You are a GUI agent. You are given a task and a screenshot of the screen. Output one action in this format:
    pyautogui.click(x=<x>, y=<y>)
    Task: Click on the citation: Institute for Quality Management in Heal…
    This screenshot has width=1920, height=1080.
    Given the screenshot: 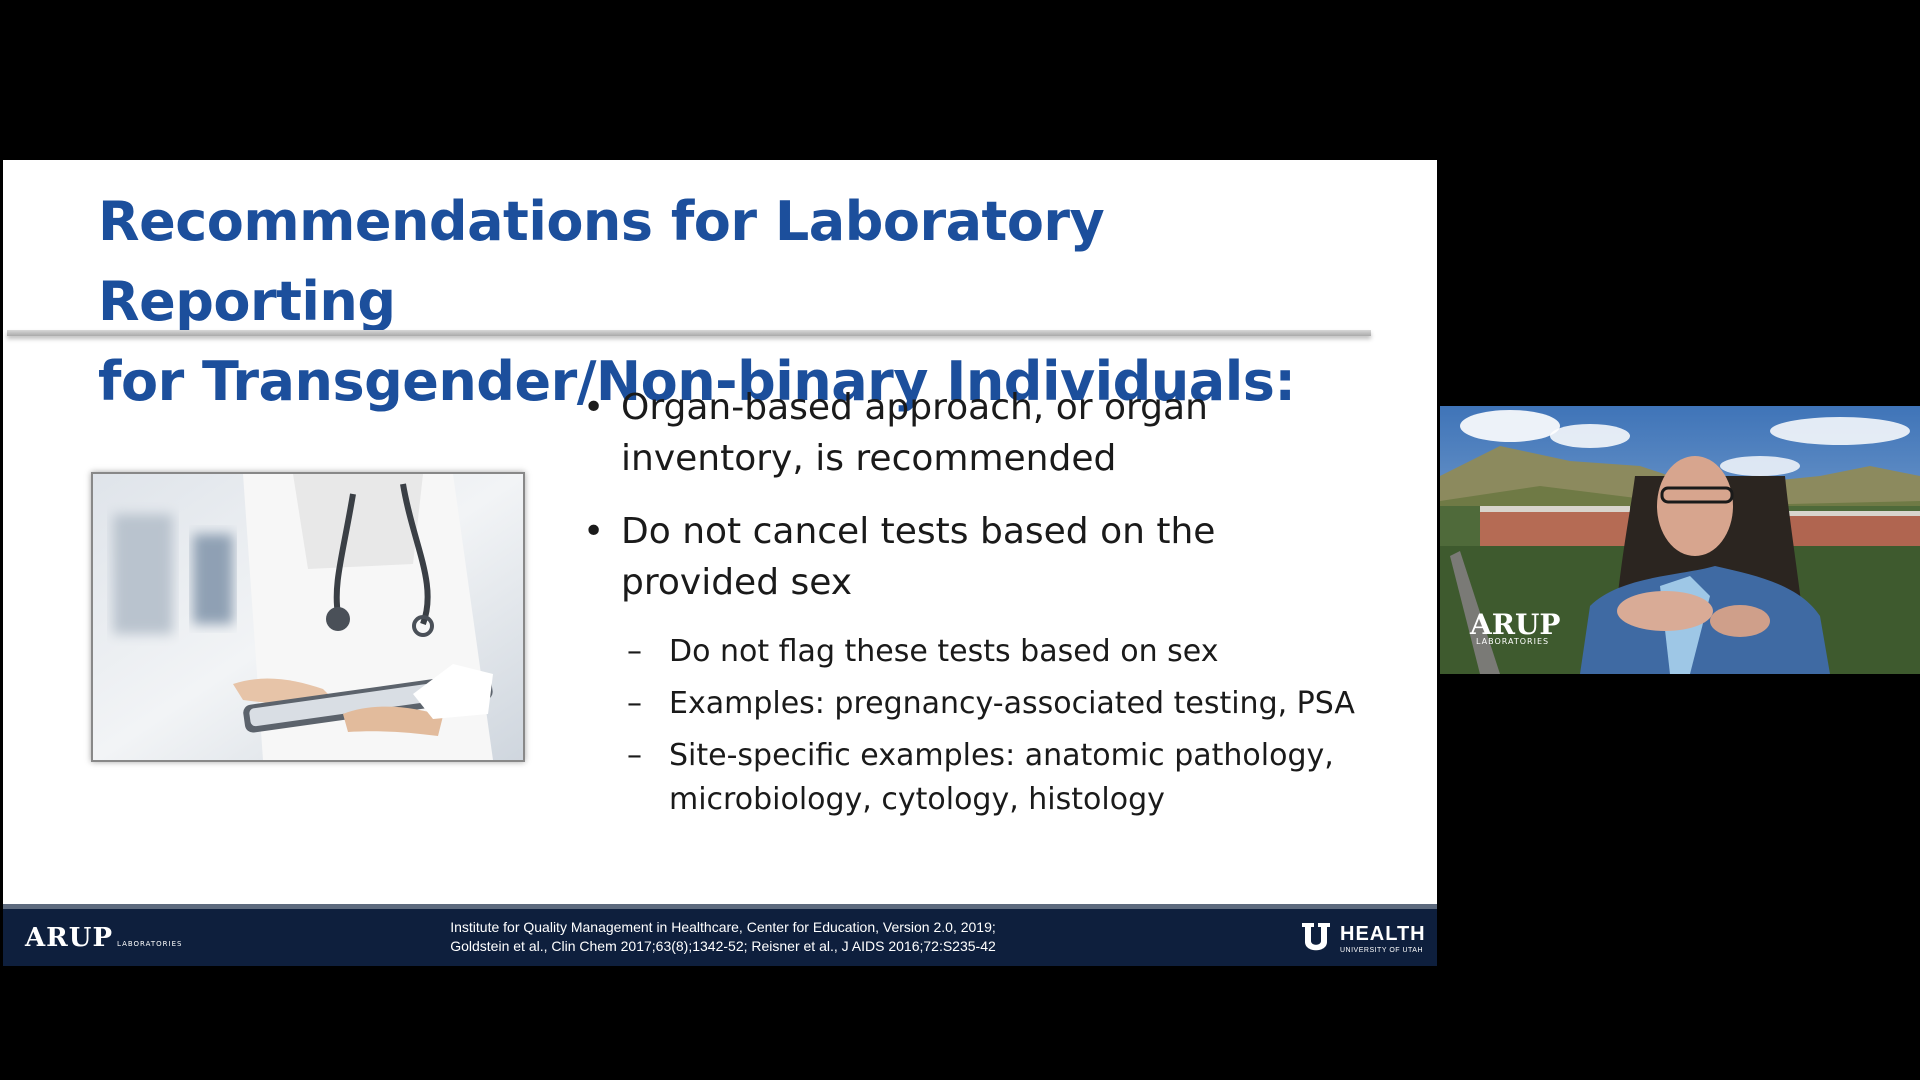 What is the action you would take?
    pyautogui.click(x=723, y=937)
    